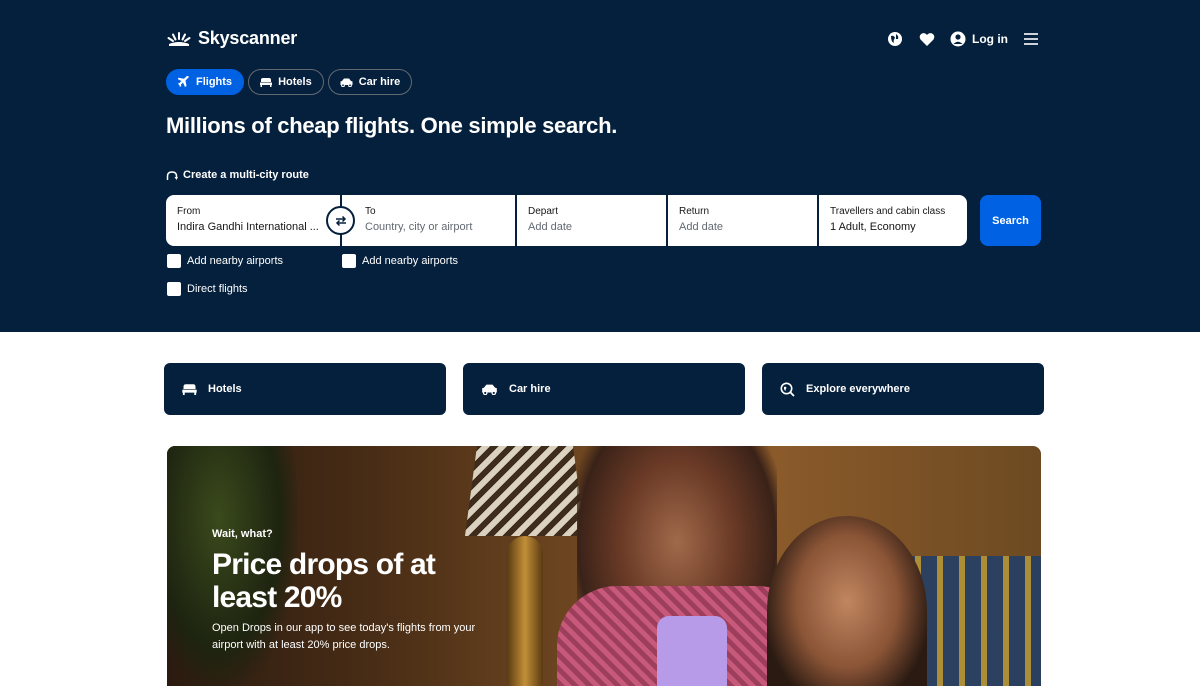  I want to click on heart-icon, so click(927, 39).